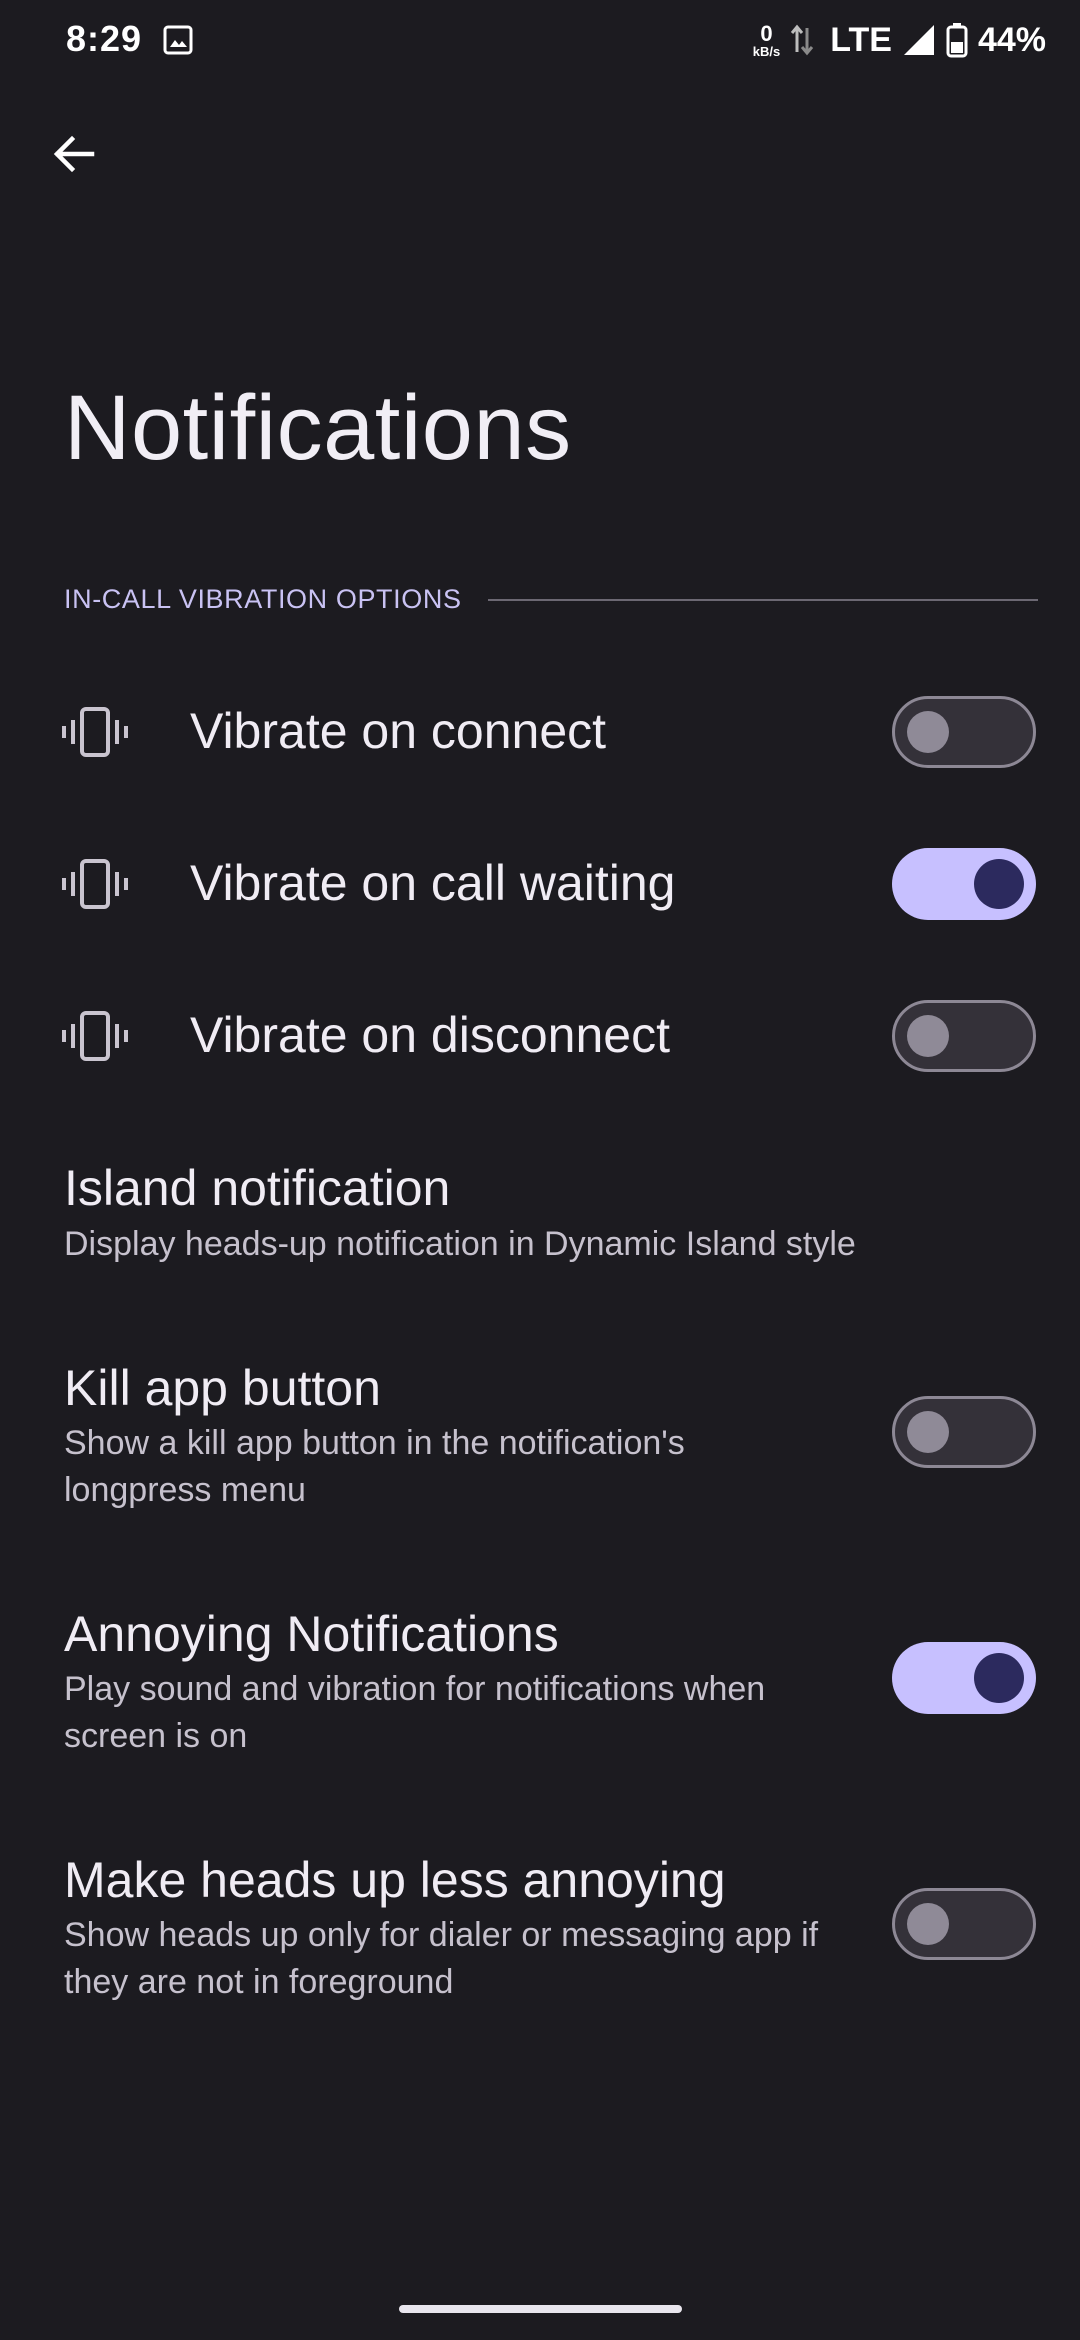  Describe the element at coordinates (957, 40) in the screenshot. I see `battery-icon` at that location.